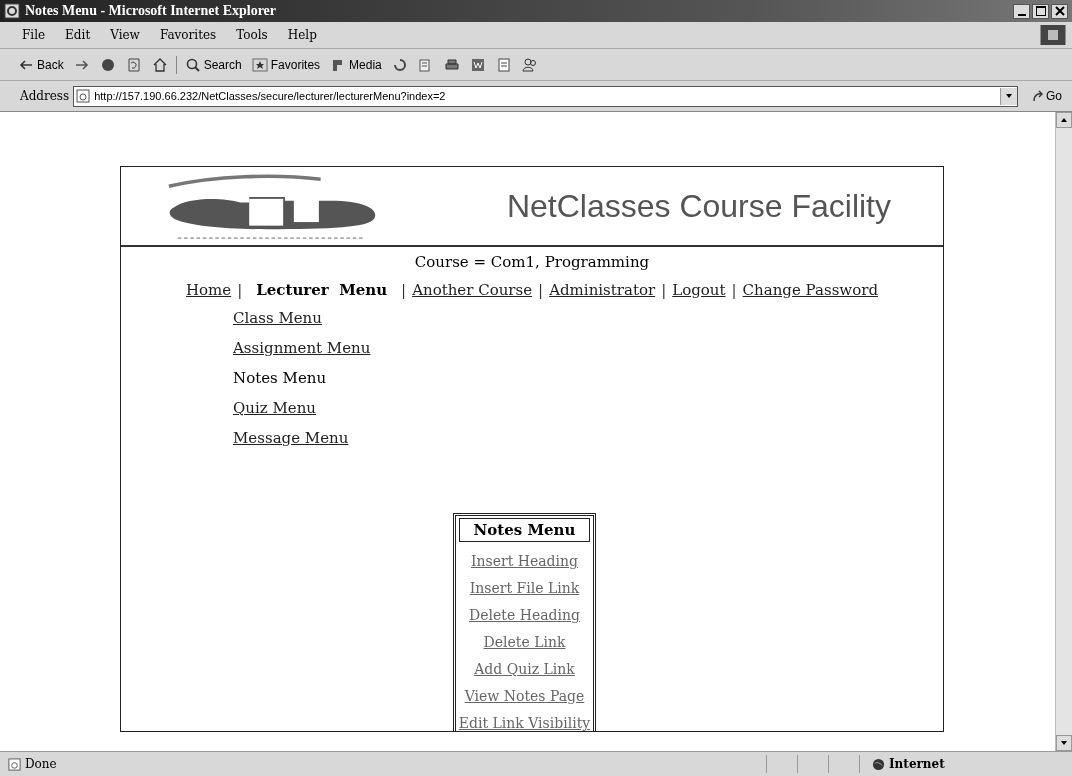  What do you see at coordinates (1038, 96) in the screenshot?
I see `arrow-icon` at bounding box center [1038, 96].